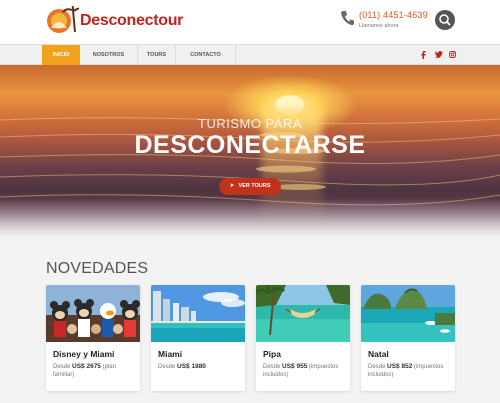 This screenshot has width=500, height=403. What do you see at coordinates (84, 354) in the screenshot?
I see `tour-title: Disney y Miami` at bounding box center [84, 354].